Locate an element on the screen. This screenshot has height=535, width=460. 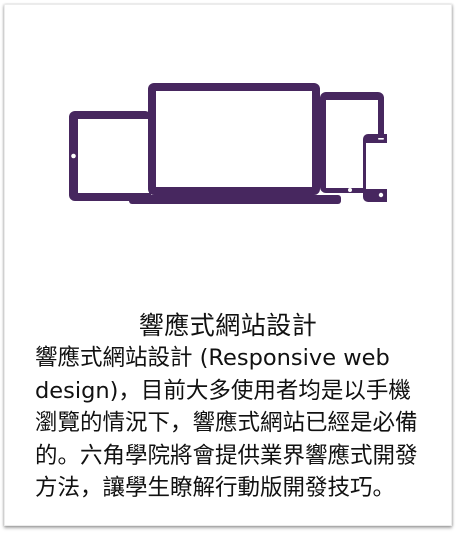
phone-icon is located at coordinates (375, 168).